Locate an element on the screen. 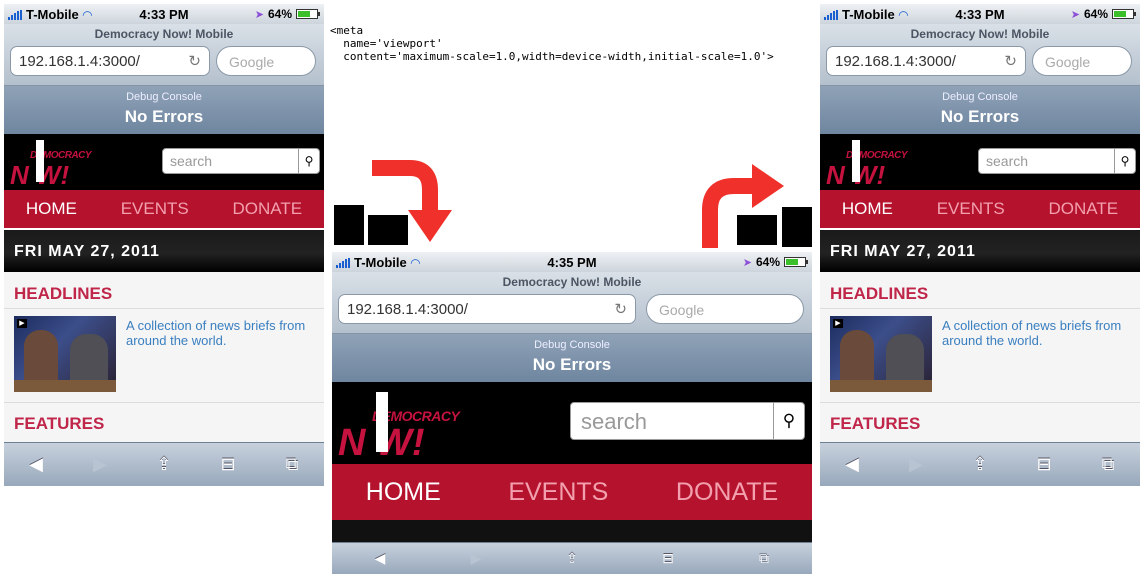  play-icon: ▶ is located at coordinates (22, 323).